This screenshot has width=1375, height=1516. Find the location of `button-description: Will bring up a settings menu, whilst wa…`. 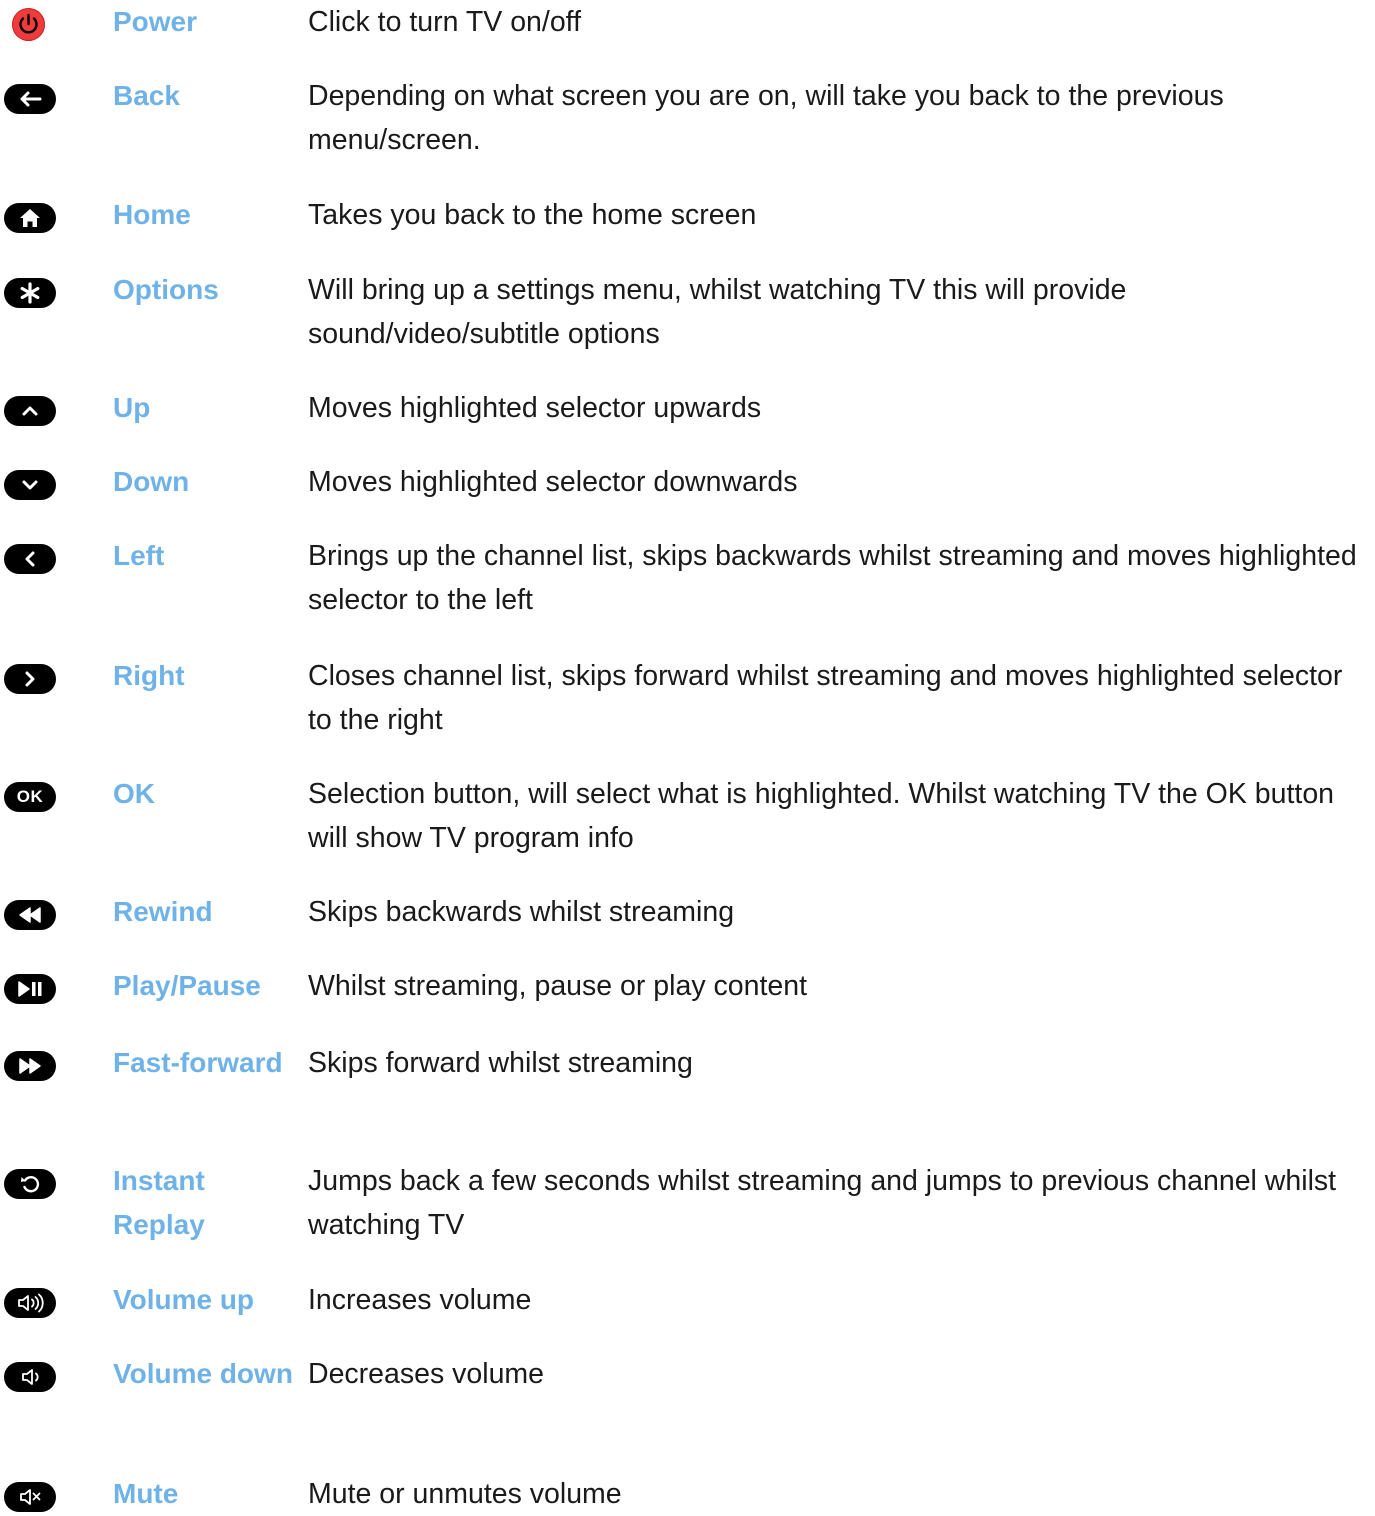

button-description: Will bring up a settings menu, whilst wa… is located at coordinates (717, 312).